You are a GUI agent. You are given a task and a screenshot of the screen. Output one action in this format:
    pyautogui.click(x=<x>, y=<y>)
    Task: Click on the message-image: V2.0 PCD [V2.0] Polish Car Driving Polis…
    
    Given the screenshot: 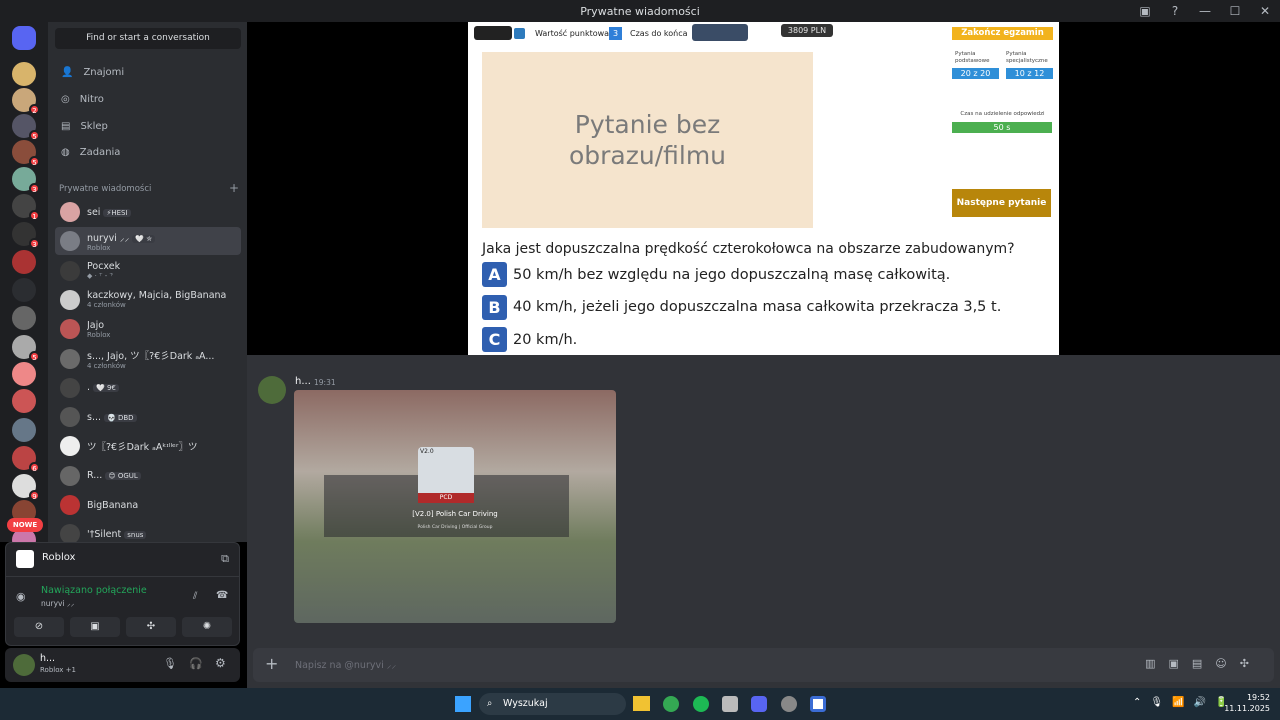 What is the action you would take?
    pyautogui.click(x=455, y=506)
    